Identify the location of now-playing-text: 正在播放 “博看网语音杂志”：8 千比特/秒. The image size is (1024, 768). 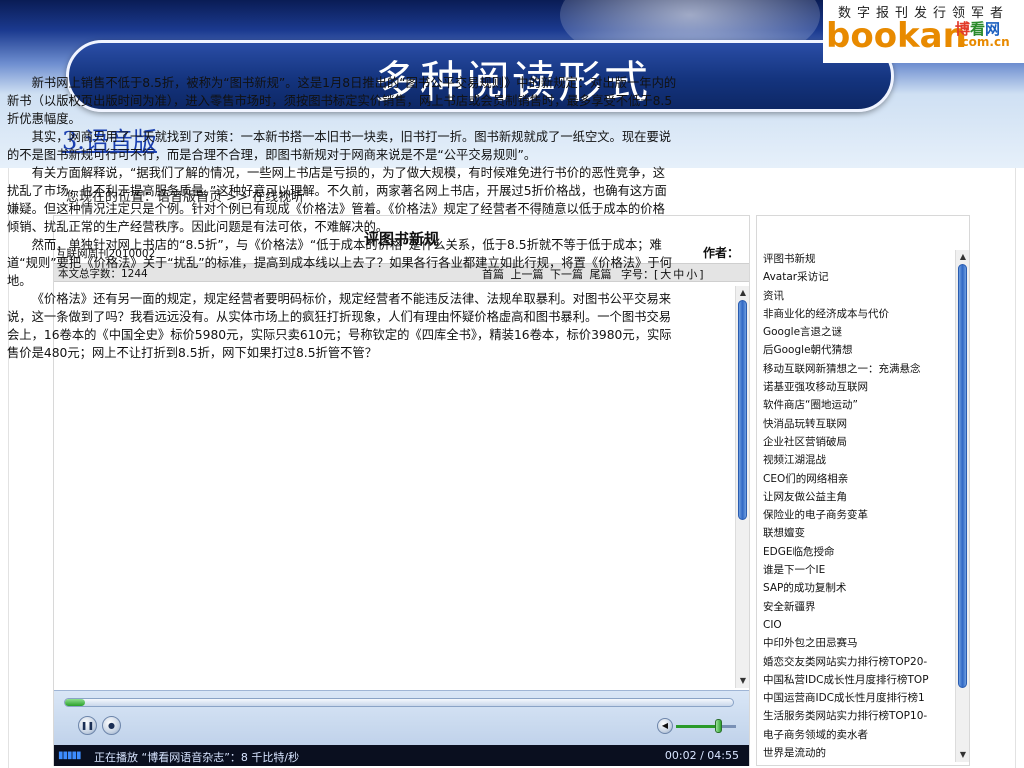
(197, 757).